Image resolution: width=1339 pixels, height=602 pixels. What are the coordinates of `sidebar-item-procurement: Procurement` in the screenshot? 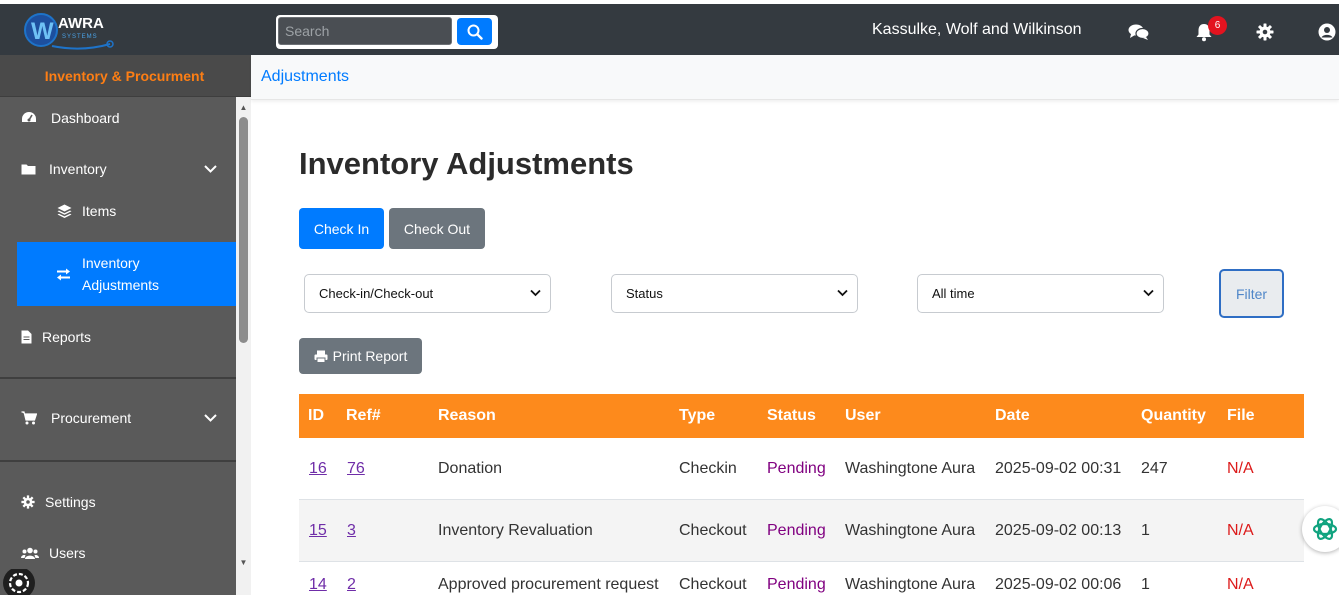 It's located at (118, 418).